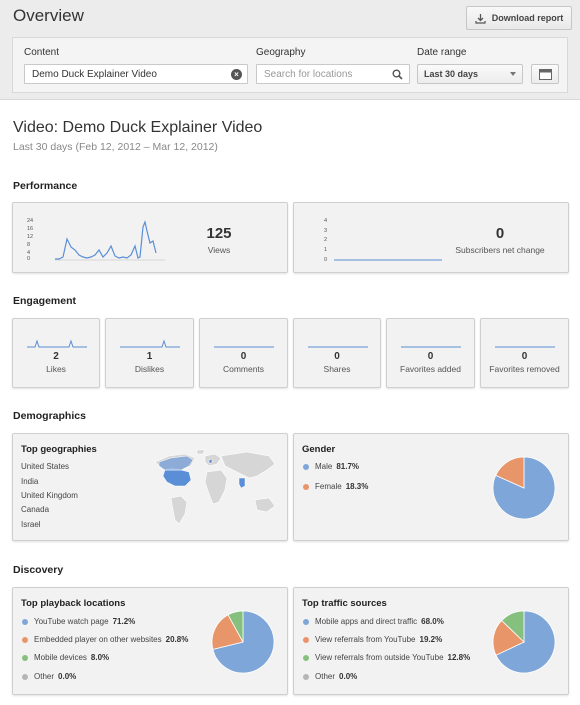  What do you see at coordinates (442, 52) in the screenshot?
I see `date-range-label: Date range` at bounding box center [442, 52].